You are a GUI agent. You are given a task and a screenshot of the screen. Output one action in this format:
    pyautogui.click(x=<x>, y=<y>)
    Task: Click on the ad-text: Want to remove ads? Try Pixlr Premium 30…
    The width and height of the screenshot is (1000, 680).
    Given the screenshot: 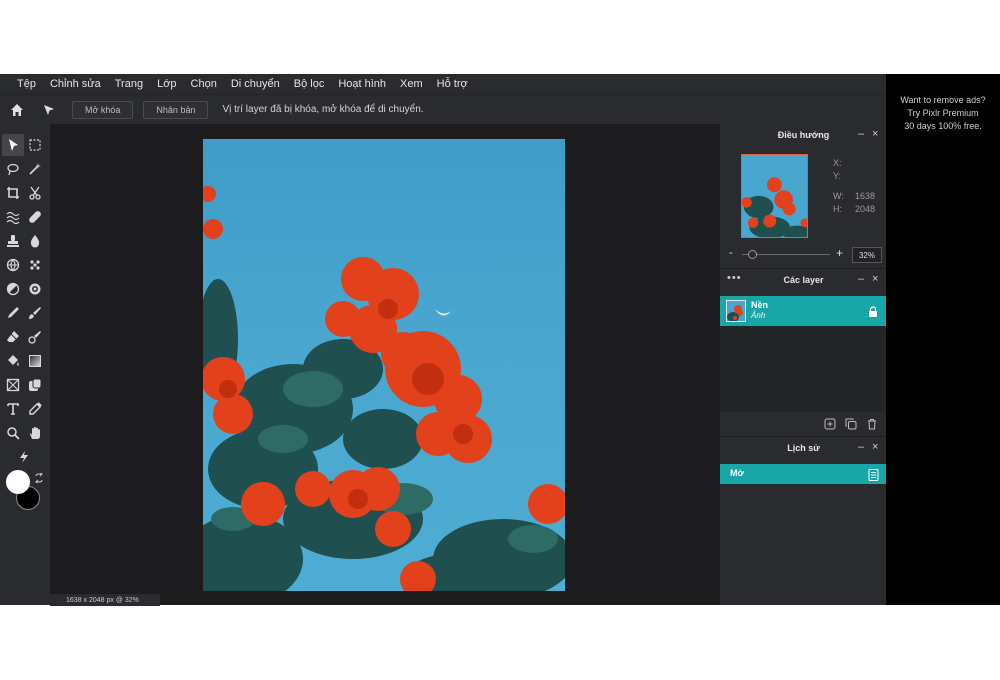 What is the action you would take?
    pyautogui.click(x=943, y=113)
    